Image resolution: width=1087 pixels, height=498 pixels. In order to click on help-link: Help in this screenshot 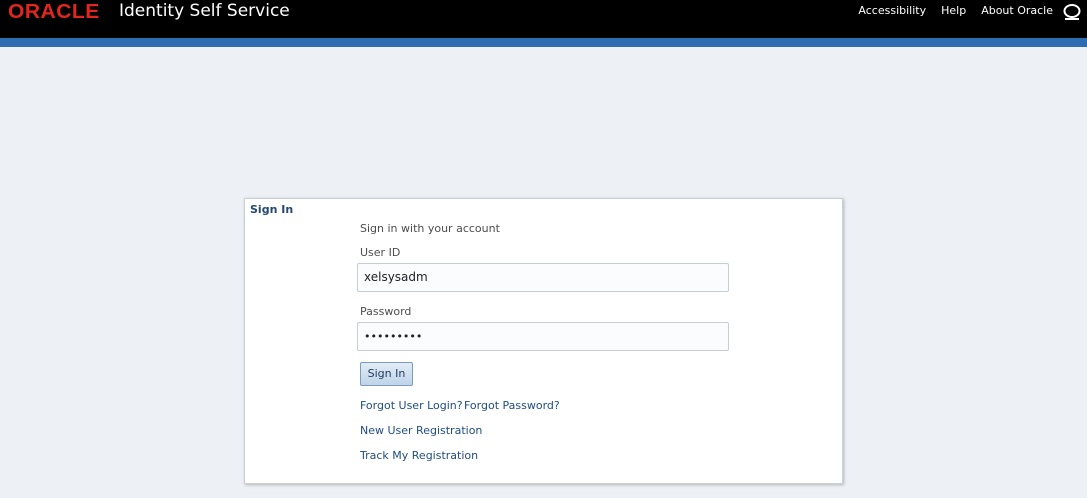, I will do `click(953, 10)`.